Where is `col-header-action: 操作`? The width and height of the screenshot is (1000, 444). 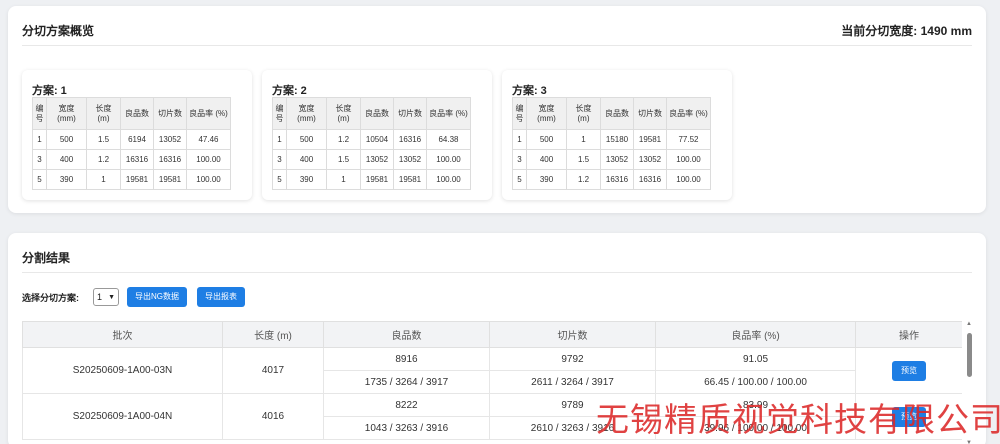
col-header-action: 操作 is located at coordinates (908, 334).